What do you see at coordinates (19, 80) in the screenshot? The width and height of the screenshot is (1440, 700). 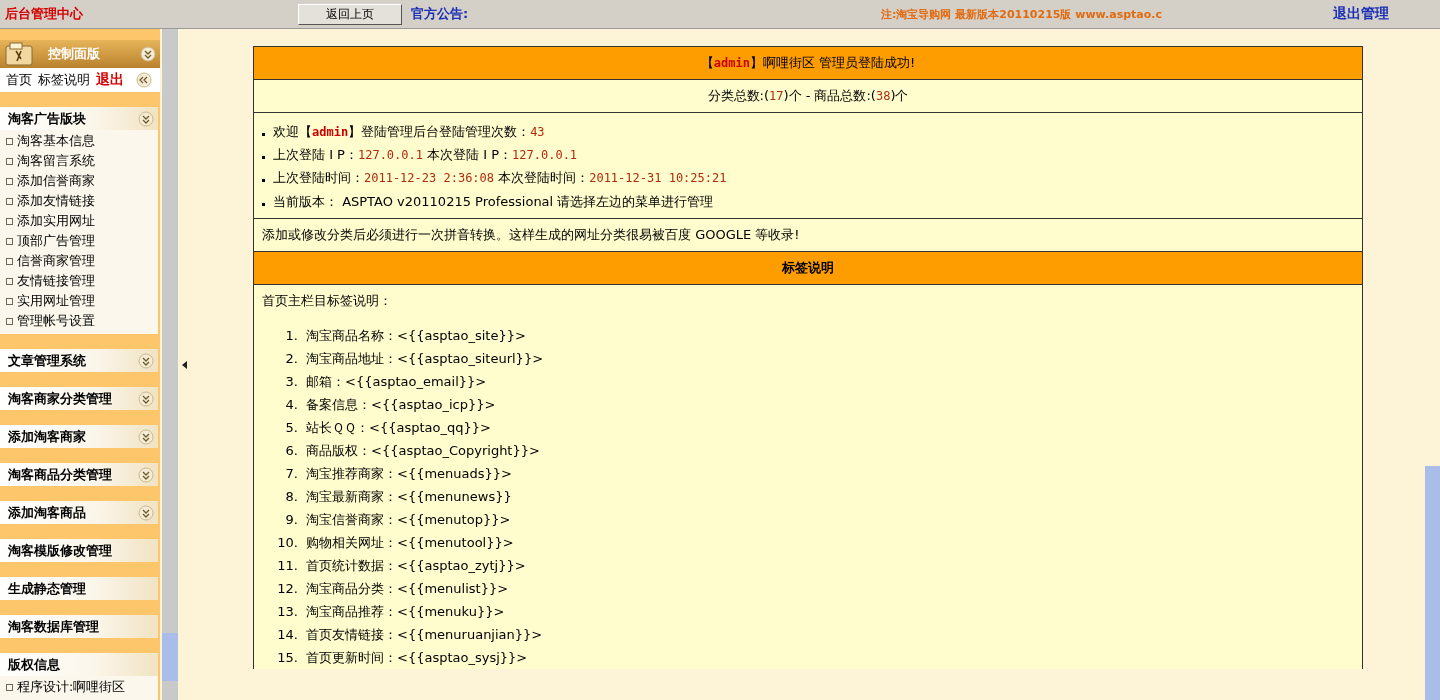 I see `sidebar-link: 首页` at bounding box center [19, 80].